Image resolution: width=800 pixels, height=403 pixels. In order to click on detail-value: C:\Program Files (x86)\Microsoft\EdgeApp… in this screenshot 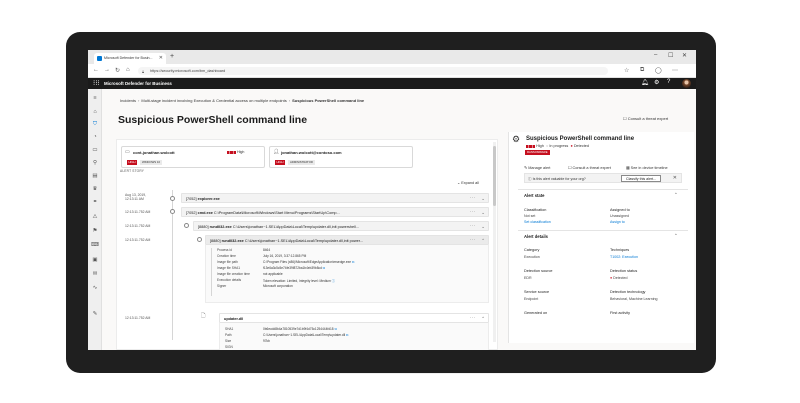, I will do `click(308, 262)`.